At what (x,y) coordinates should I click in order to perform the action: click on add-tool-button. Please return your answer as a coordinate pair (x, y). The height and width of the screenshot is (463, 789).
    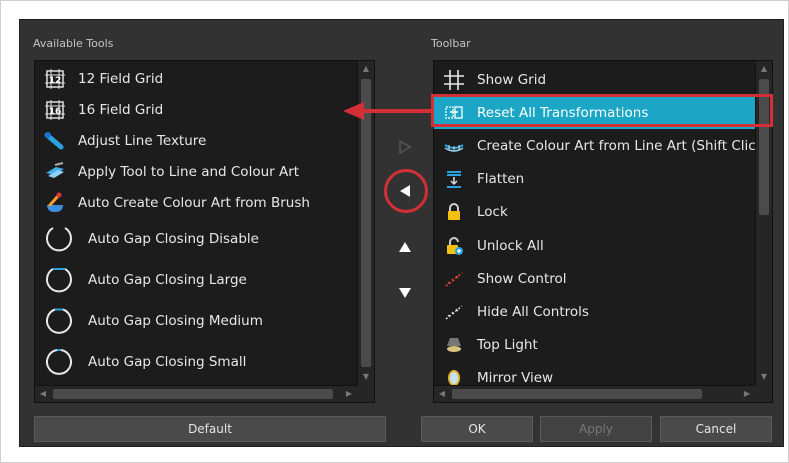
    Looking at the image, I should click on (405, 147).